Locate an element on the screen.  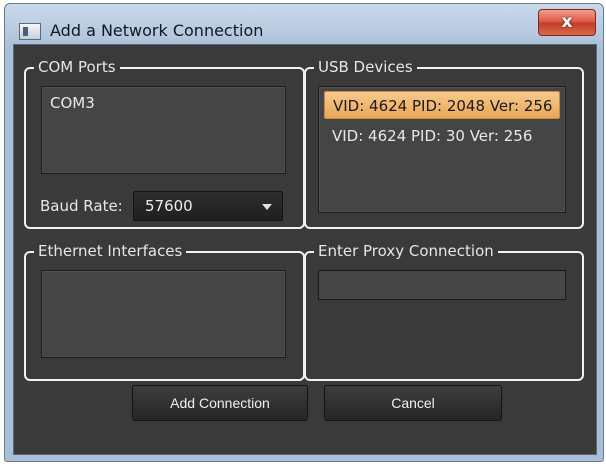
com-ports-legend: COM Ports is located at coordinates (77, 67).